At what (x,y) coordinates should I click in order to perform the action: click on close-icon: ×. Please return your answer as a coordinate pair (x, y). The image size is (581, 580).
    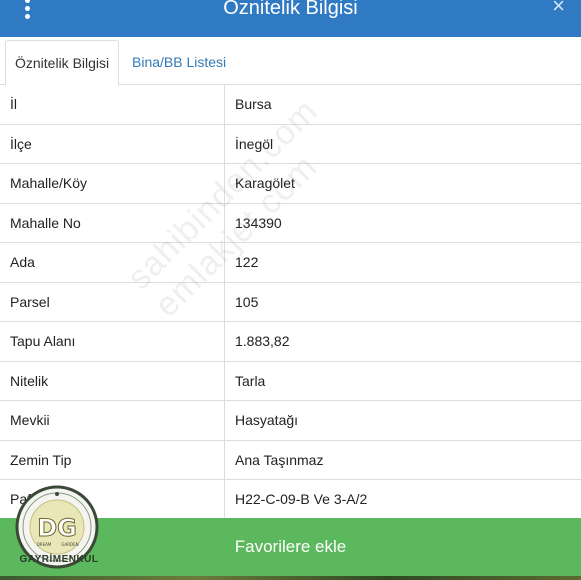
    Looking at the image, I should click on (558, 9).